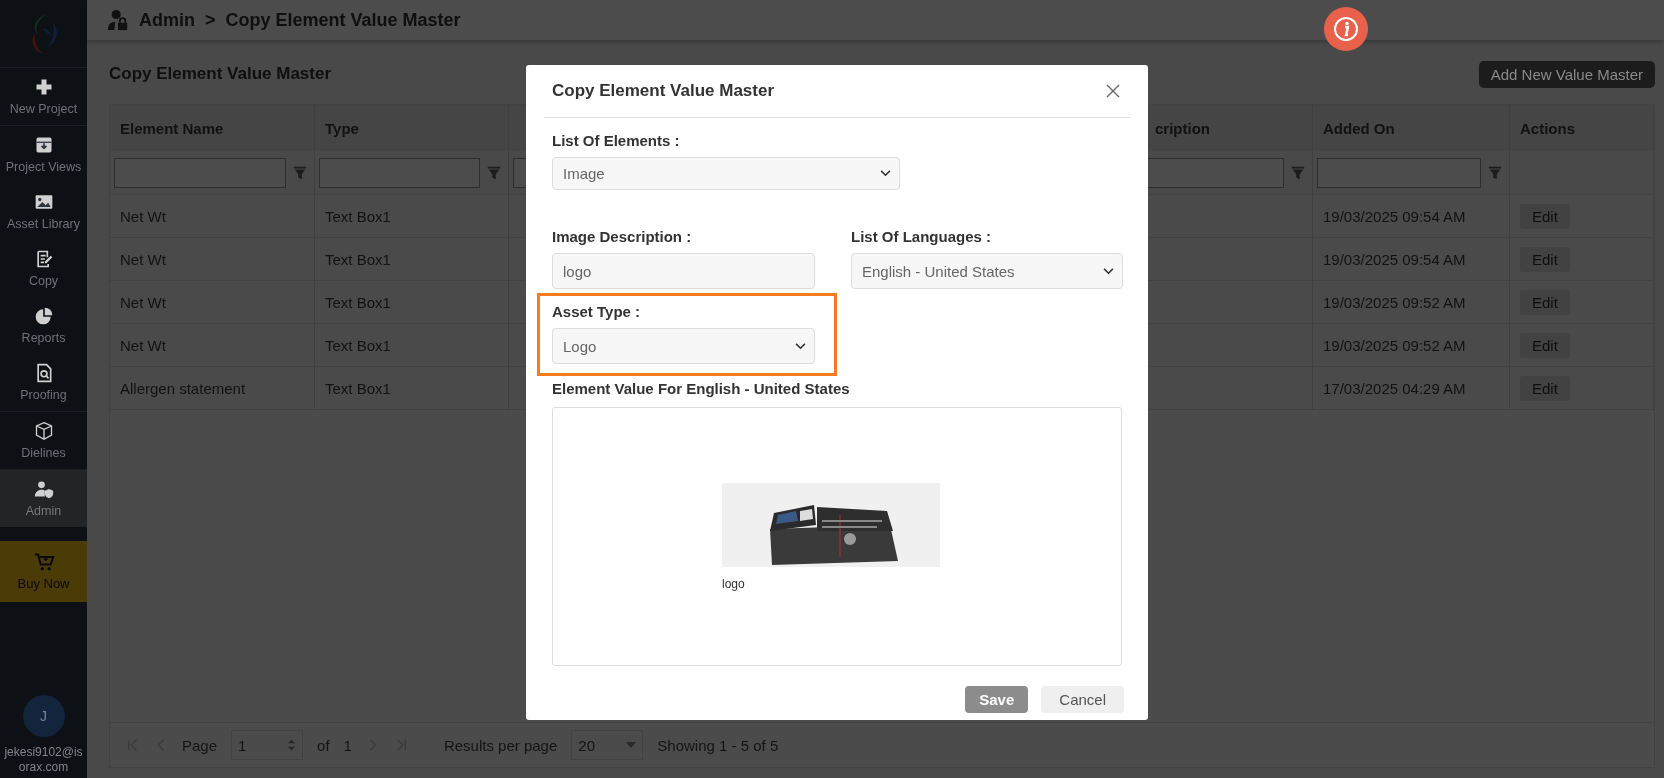  Describe the element at coordinates (43, 759) in the screenshot. I see `user-email: jekesi9102@isorax.com` at that location.